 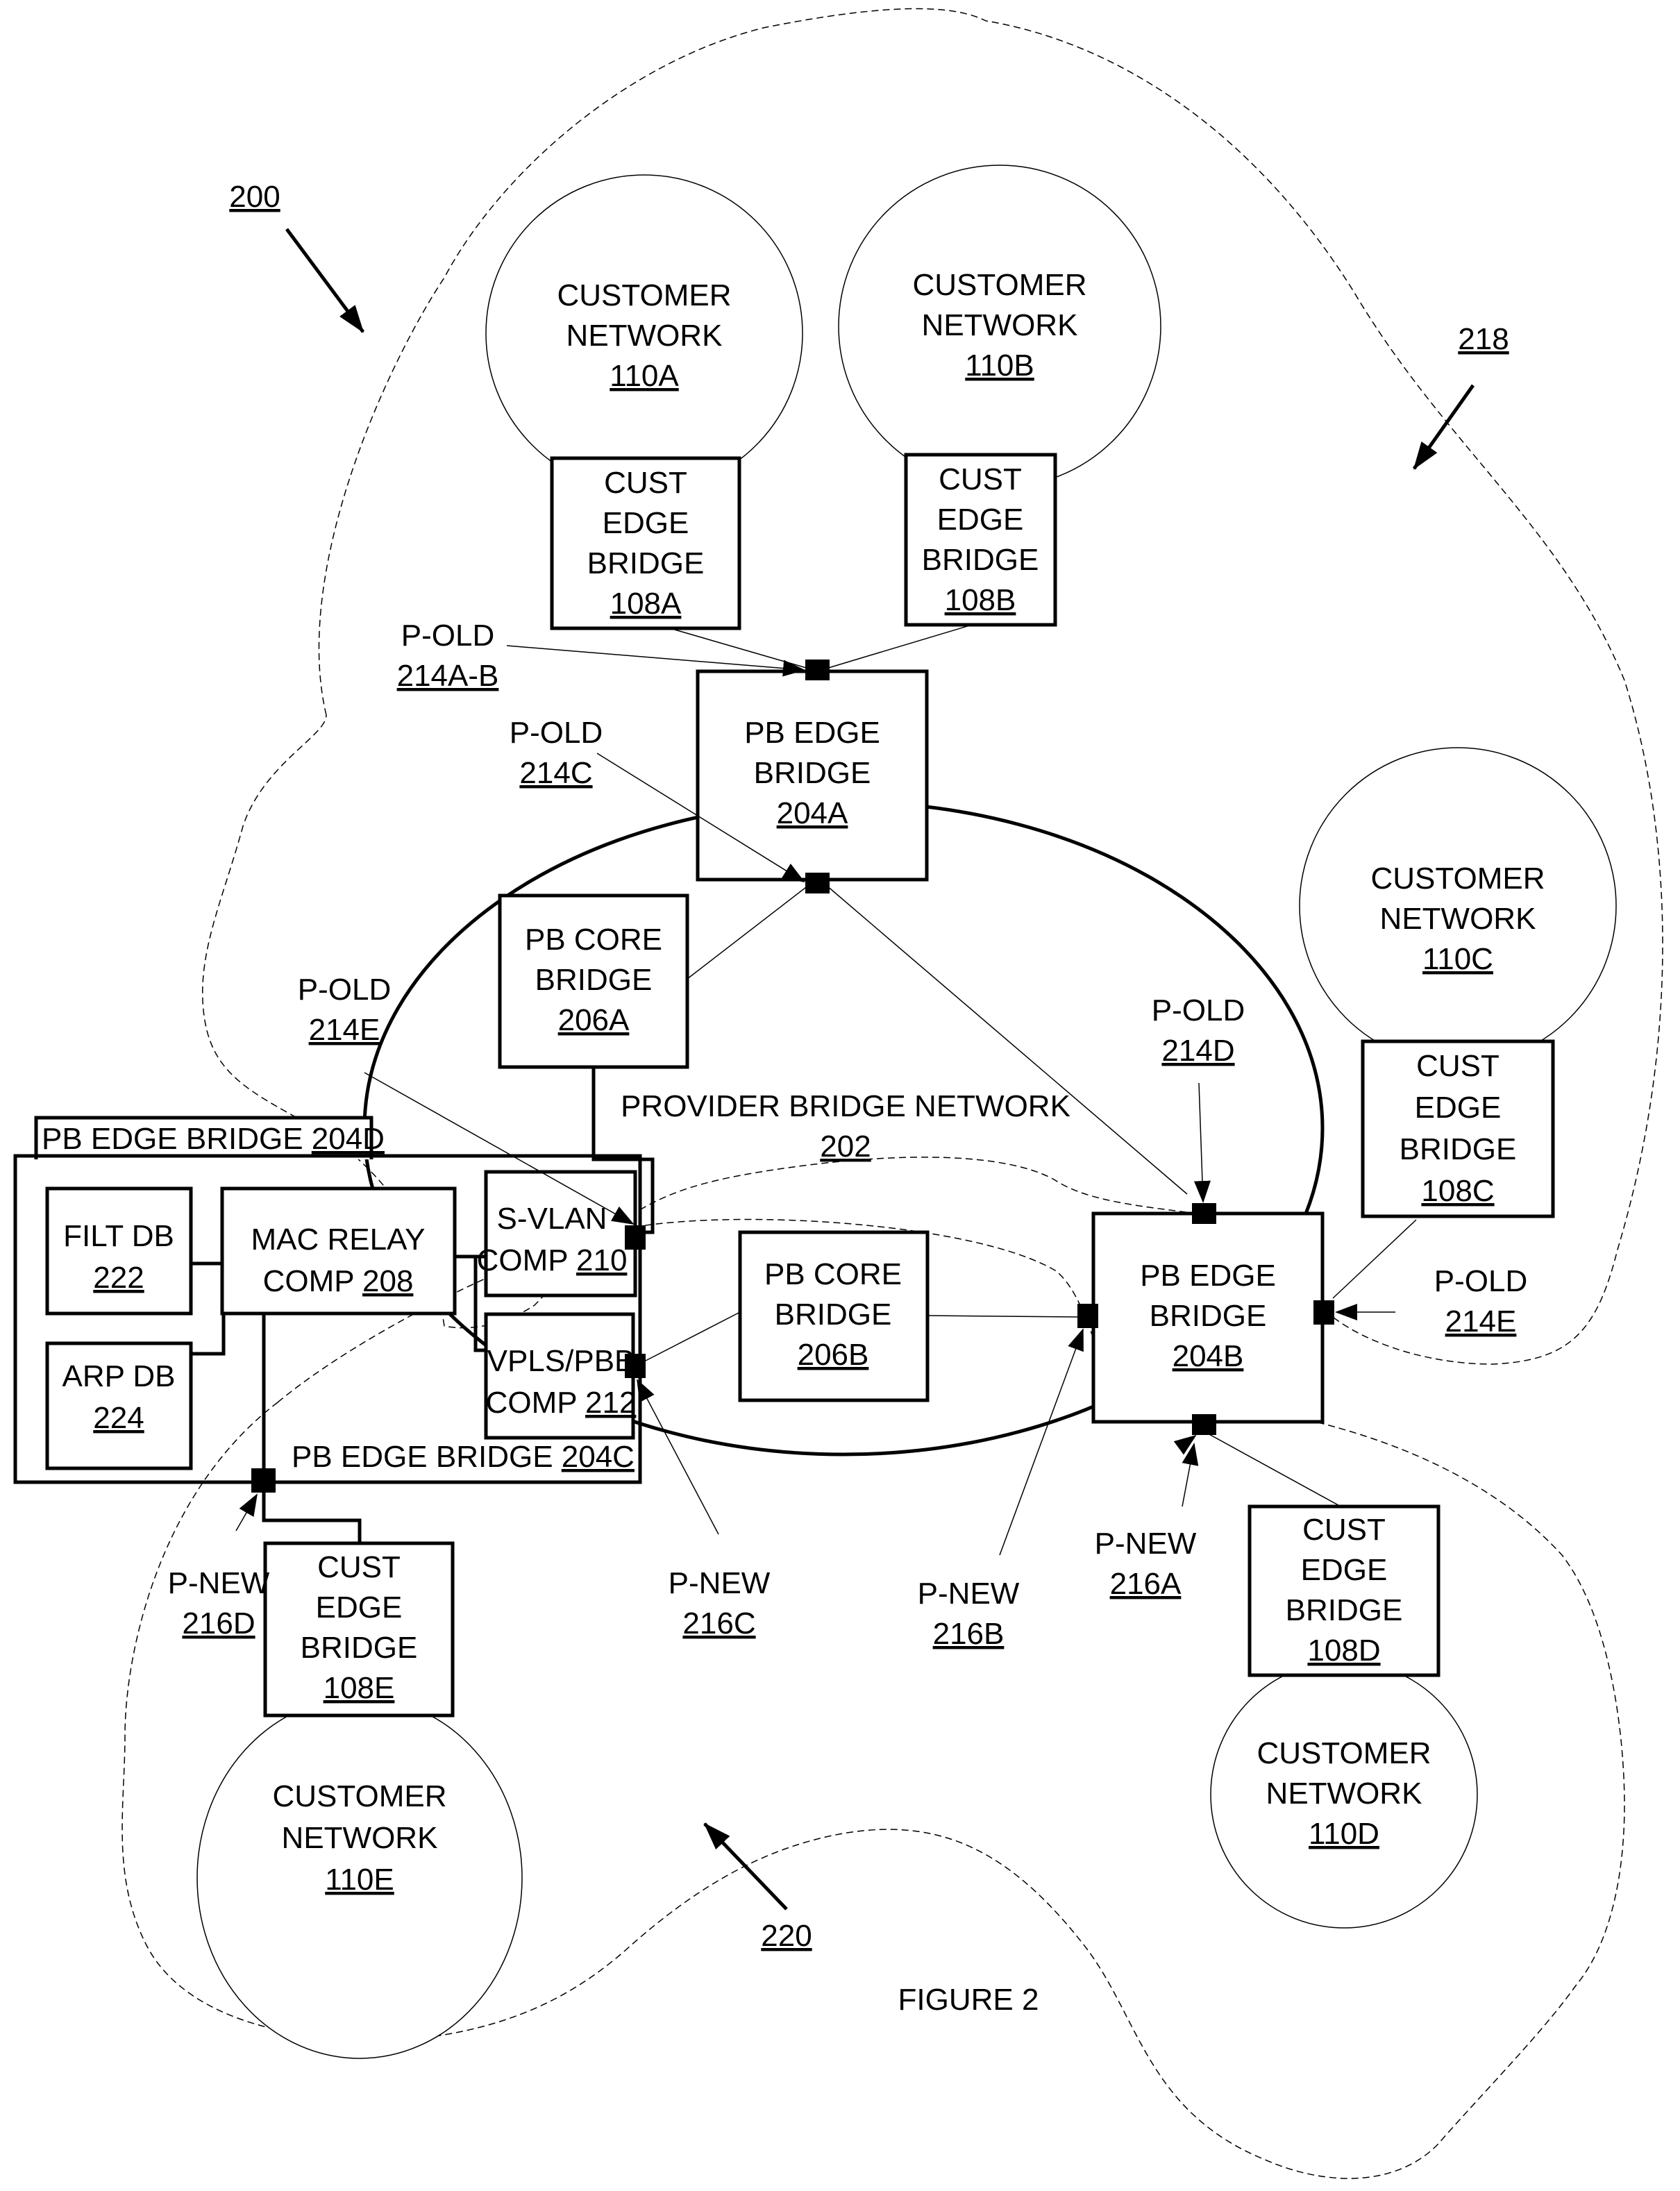 What do you see at coordinates (635, 1237) in the screenshot?
I see `port-214e-left` at bounding box center [635, 1237].